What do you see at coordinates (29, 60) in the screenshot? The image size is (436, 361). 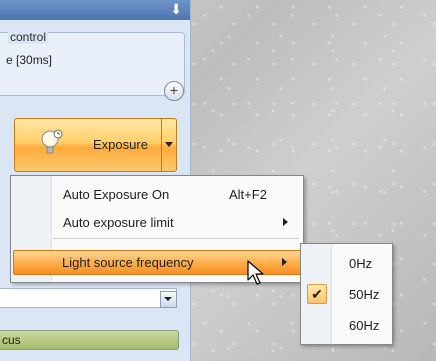 I see `exposure-value: e [30ms]` at bounding box center [29, 60].